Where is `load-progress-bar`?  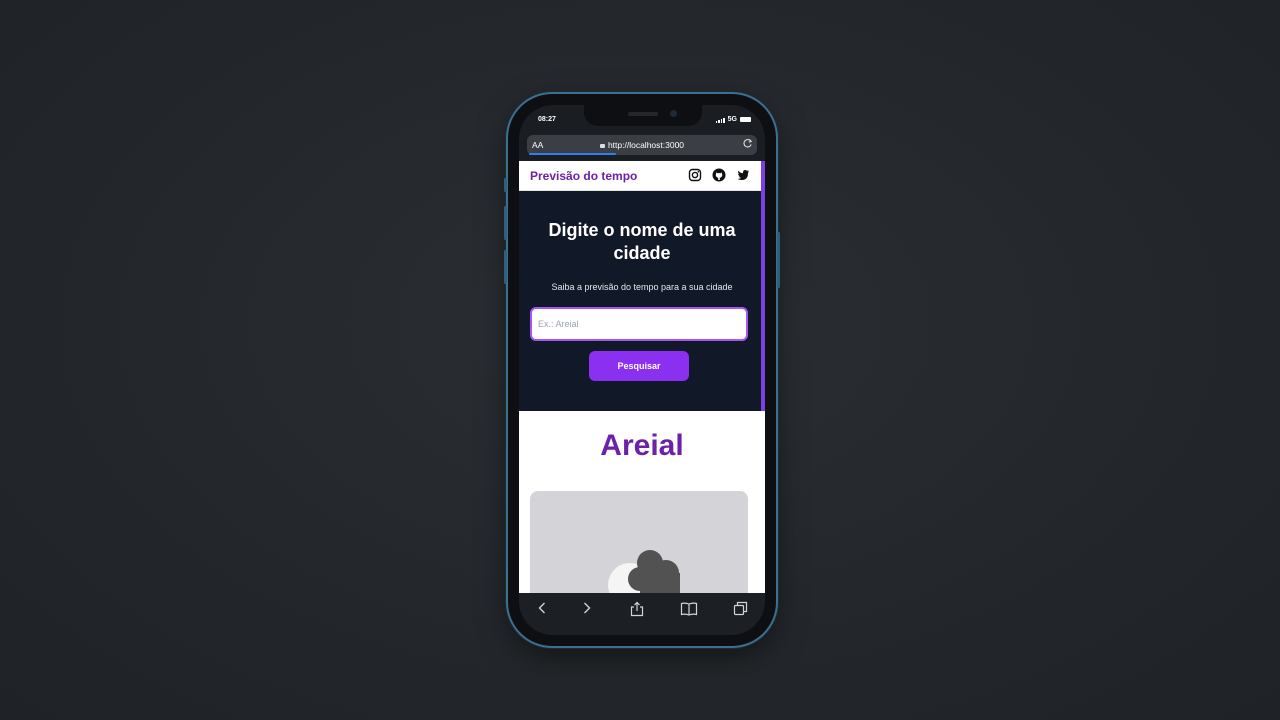
load-progress-bar is located at coordinates (573, 154).